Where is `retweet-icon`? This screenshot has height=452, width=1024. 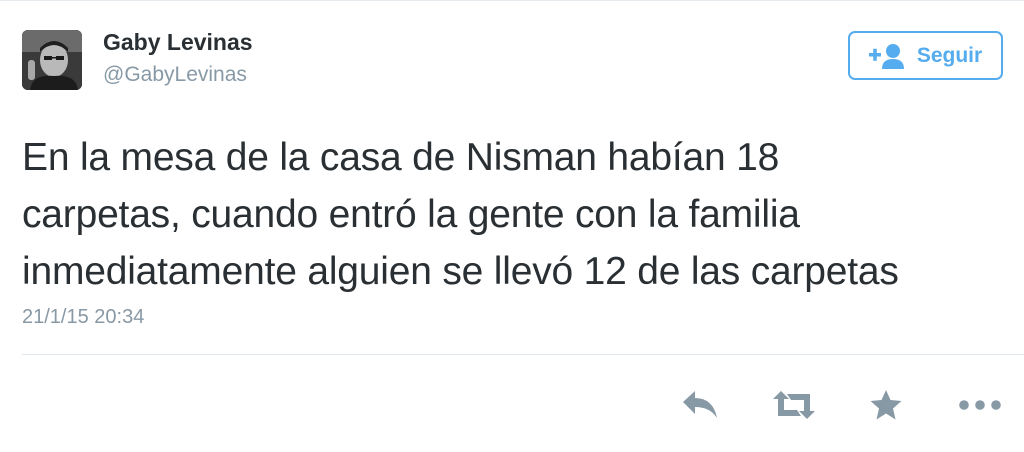
retweet-icon is located at coordinates (794, 405).